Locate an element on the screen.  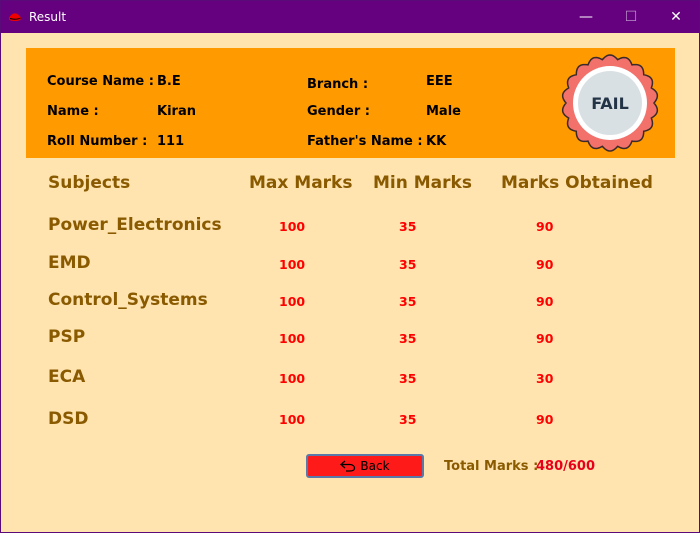
total-marks-value: 480/600 is located at coordinates (566, 466).